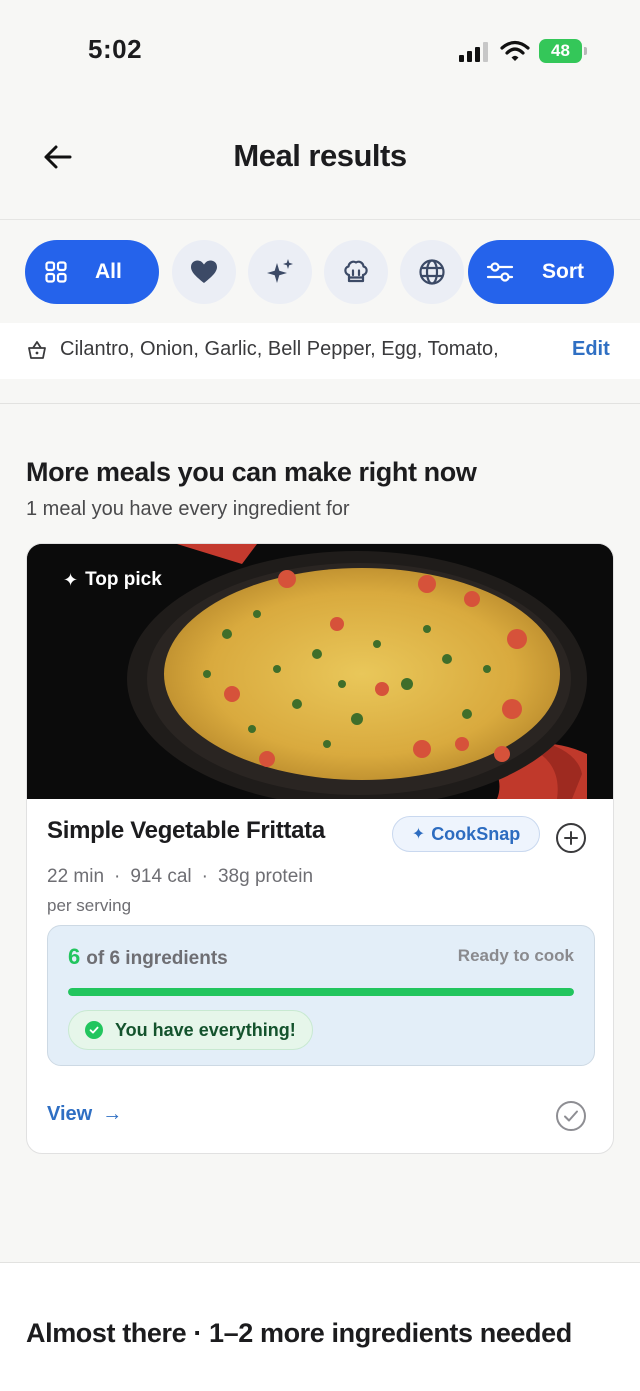  What do you see at coordinates (563, 271) in the screenshot?
I see `sort-label: Sort` at bounding box center [563, 271].